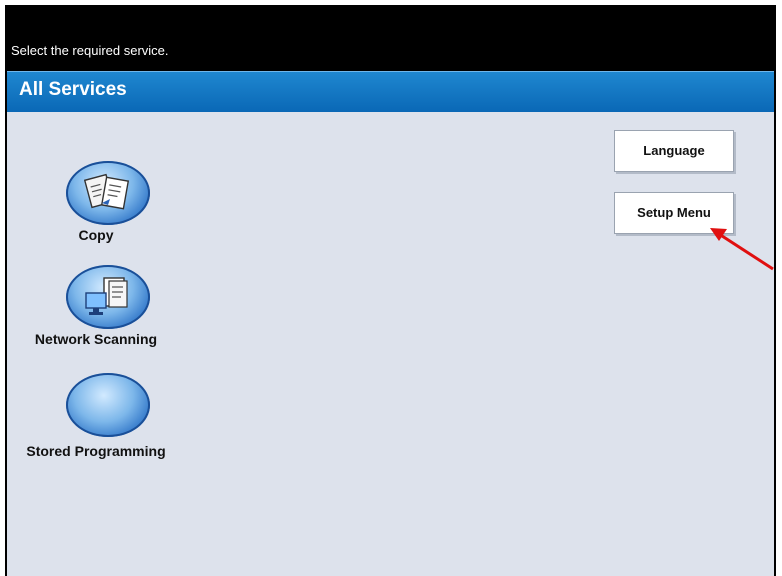 This screenshot has height=576, width=782. I want to click on stored-programming-service-button: Stored Programming, so click(96, 419).